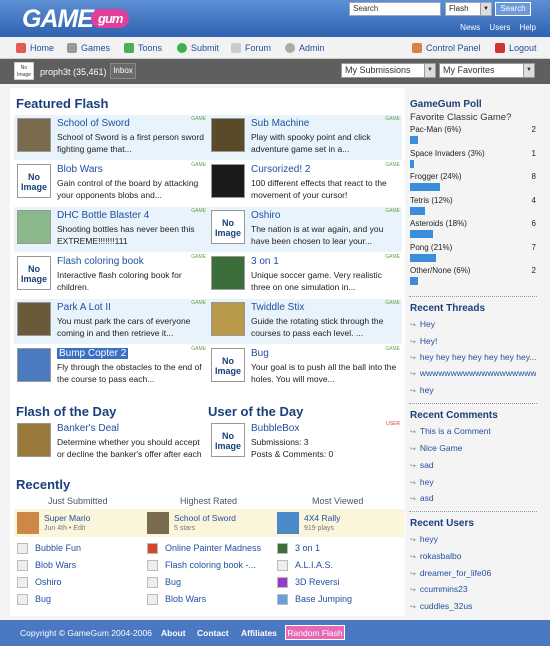  What do you see at coordinates (88, 48) in the screenshot?
I see `nav-games: Games` at bounding box center [88, 48].